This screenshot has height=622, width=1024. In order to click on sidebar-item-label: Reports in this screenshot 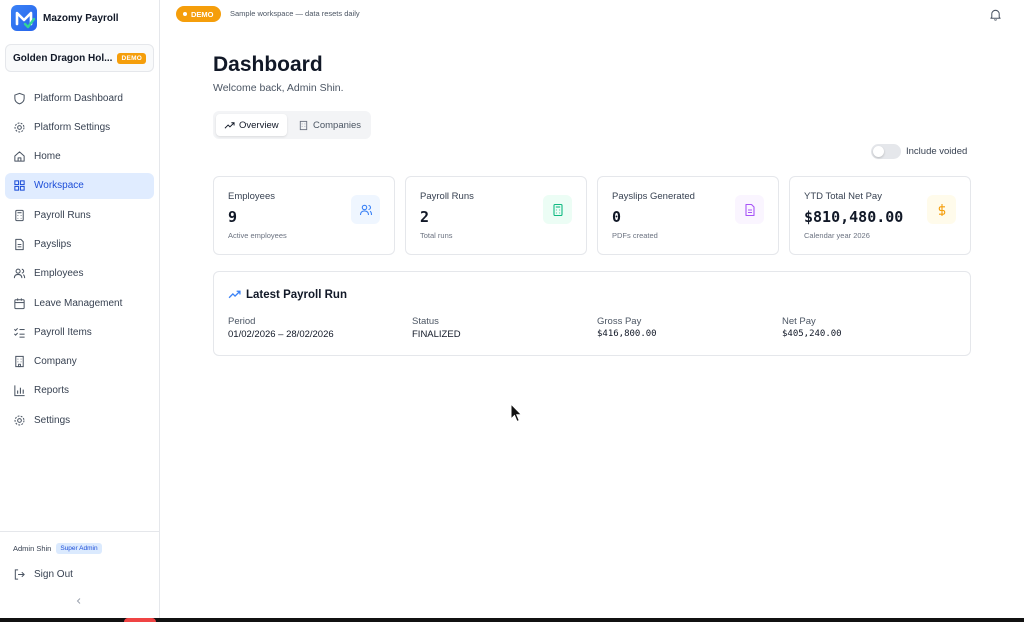, I will do `click(52, 391)`.